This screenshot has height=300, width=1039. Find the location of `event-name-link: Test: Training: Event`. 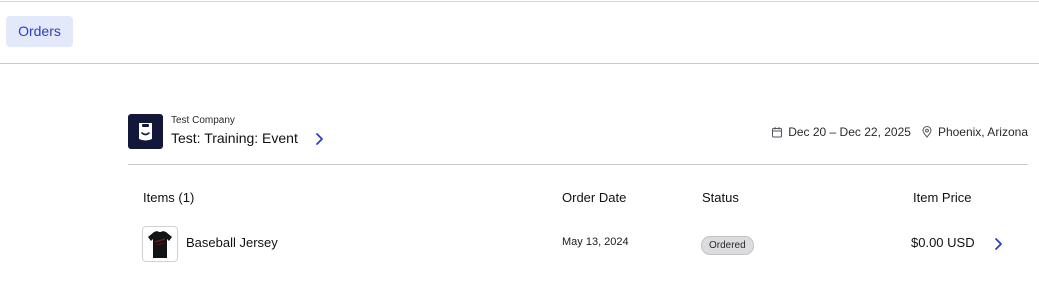

event-name-link: Test: Training: Event is located at coordinates (234, 138).